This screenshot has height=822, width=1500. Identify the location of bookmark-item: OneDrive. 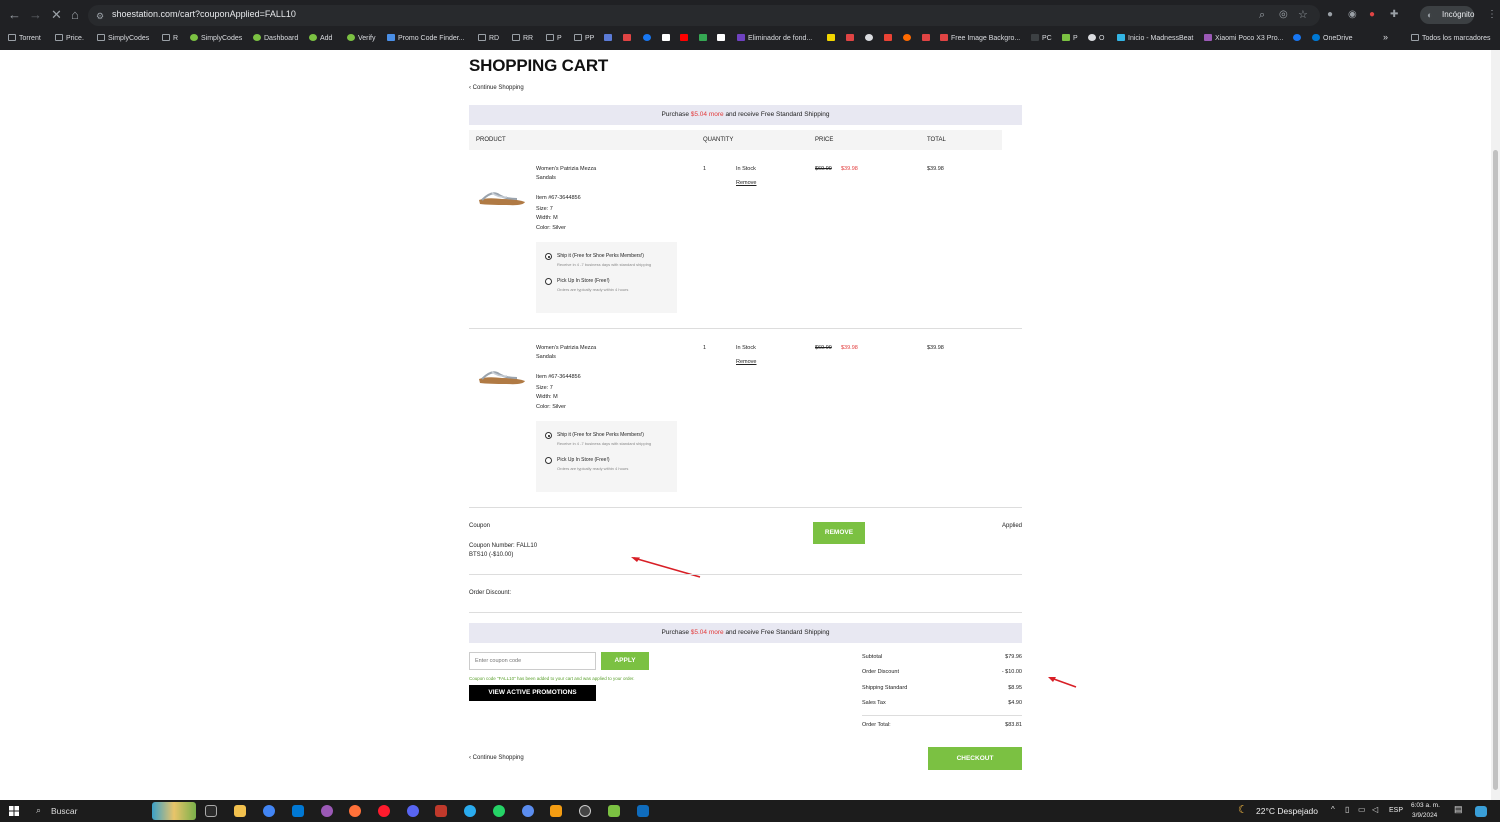
(1332, 39).